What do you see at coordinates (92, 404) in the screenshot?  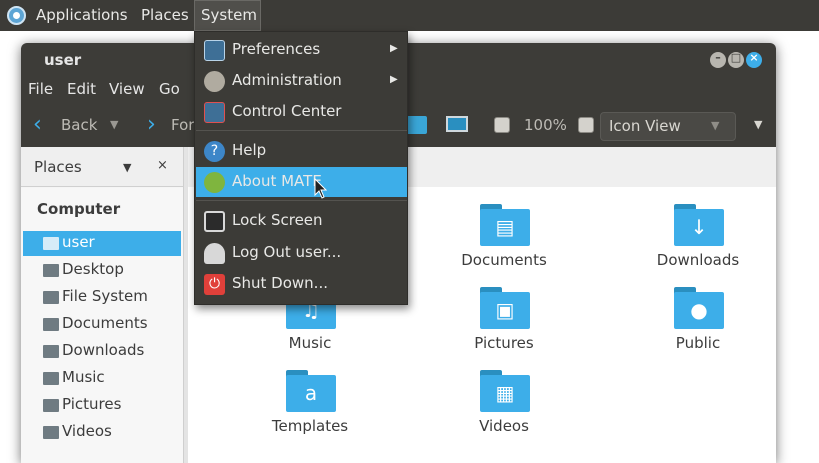 I see `sidebar-item-label: Pictures` at bounding box center [92, 404].